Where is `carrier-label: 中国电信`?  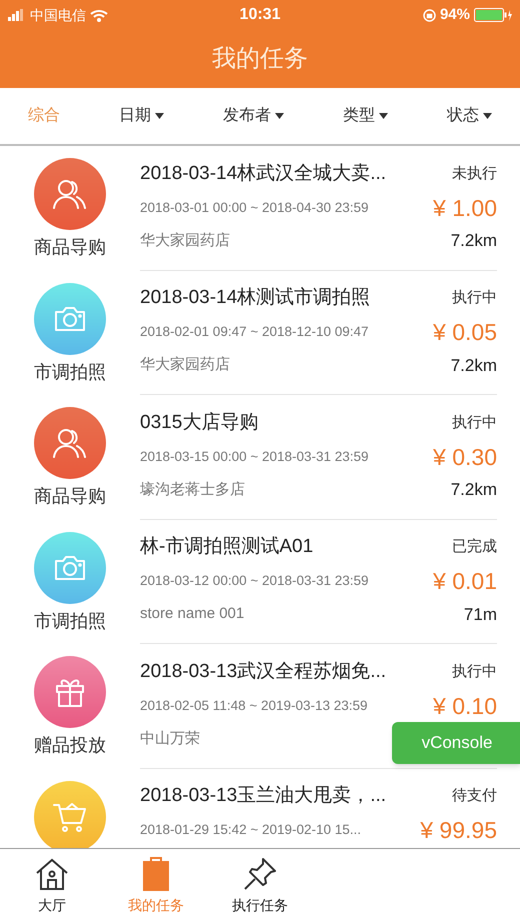 carrier-label: 中国电信 is located at coordinates (58, 15).